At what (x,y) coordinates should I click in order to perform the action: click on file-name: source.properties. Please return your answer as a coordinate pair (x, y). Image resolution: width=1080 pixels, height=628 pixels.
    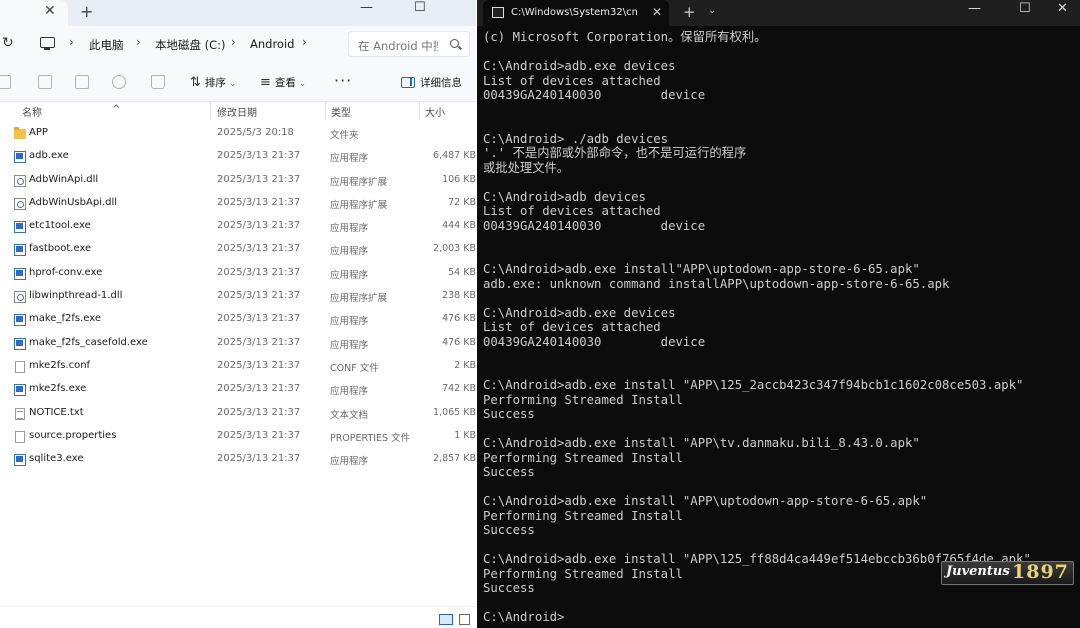
    Looking at the image, I should click on (73, 435).